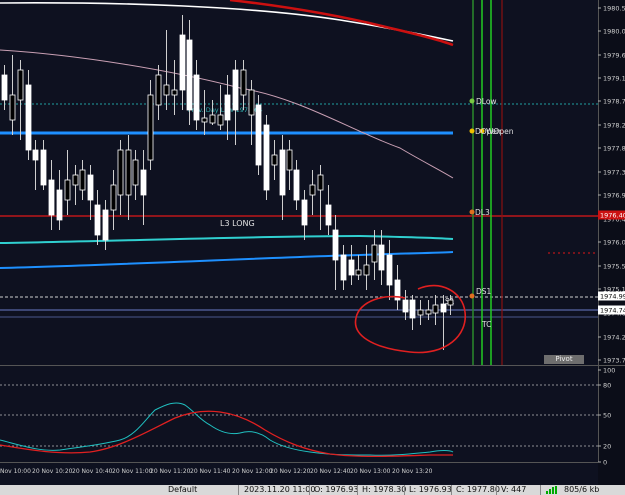  What do you see at coordinates (237, 223) in the screenshot?
I see `l3-long-label: L3 LONG` at bounding box center [237, 223].